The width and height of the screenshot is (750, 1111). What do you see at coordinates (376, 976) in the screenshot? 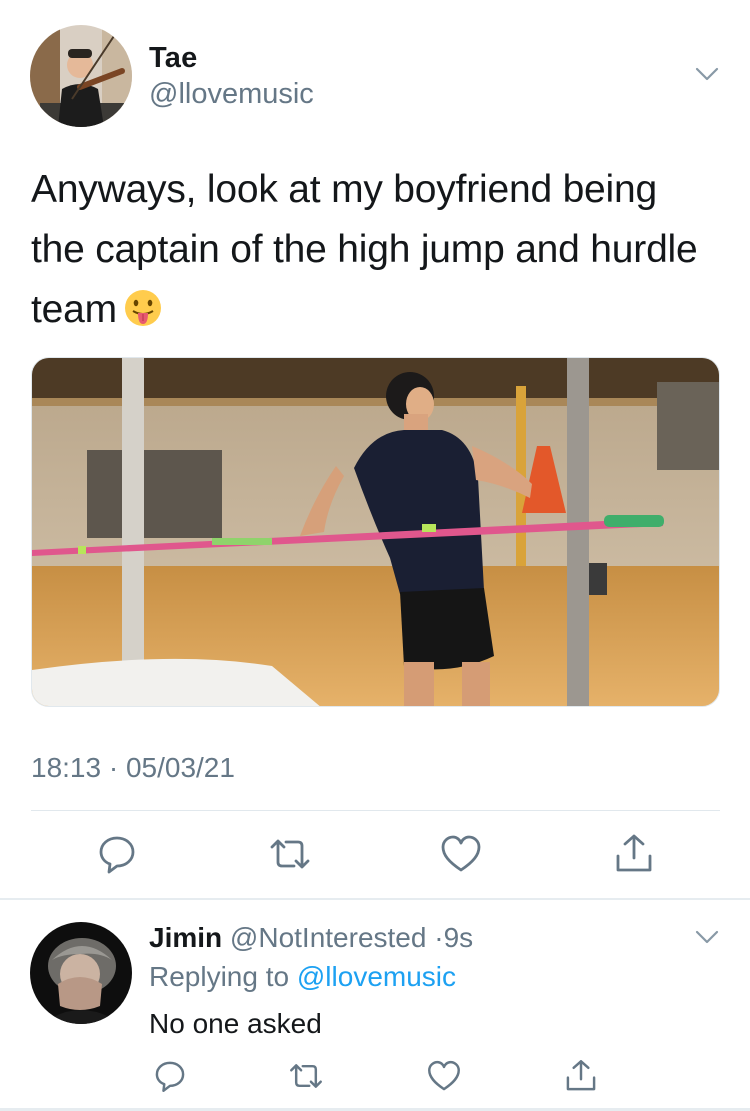
I see `replying-to-handle-link: @llovemusic` at bounding box center [376, 976].